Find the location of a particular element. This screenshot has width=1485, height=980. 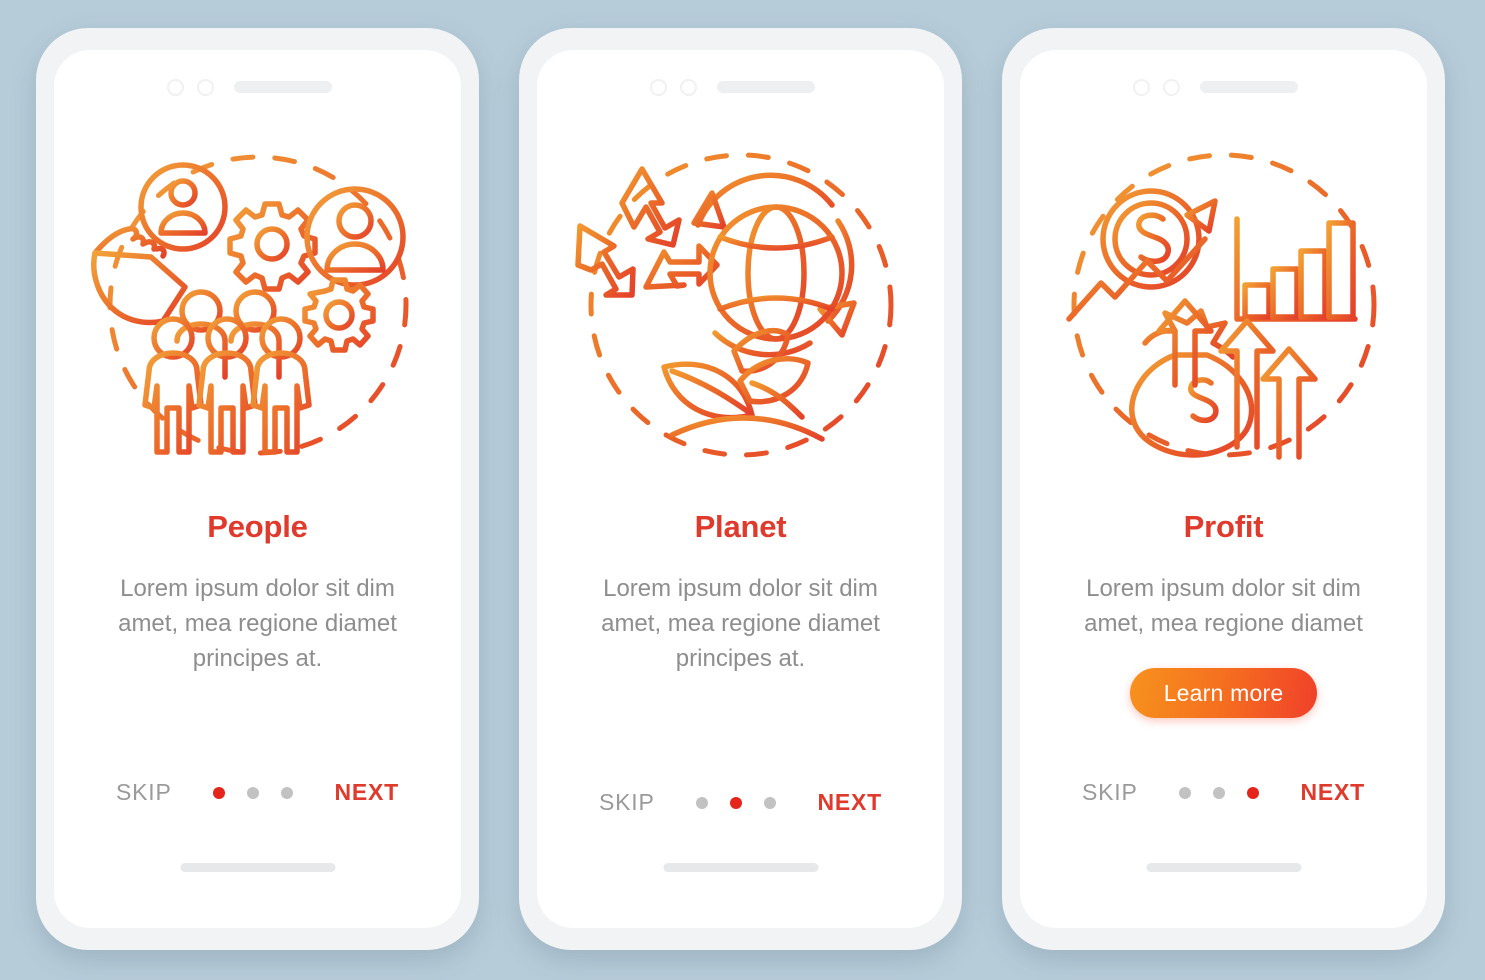

page-title: Profit is located at coordinates (1223, 526).